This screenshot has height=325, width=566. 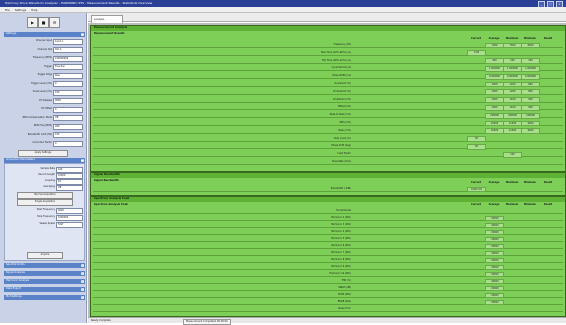 I want to click on field-label: CH Offset, so click(x=46, y=108).